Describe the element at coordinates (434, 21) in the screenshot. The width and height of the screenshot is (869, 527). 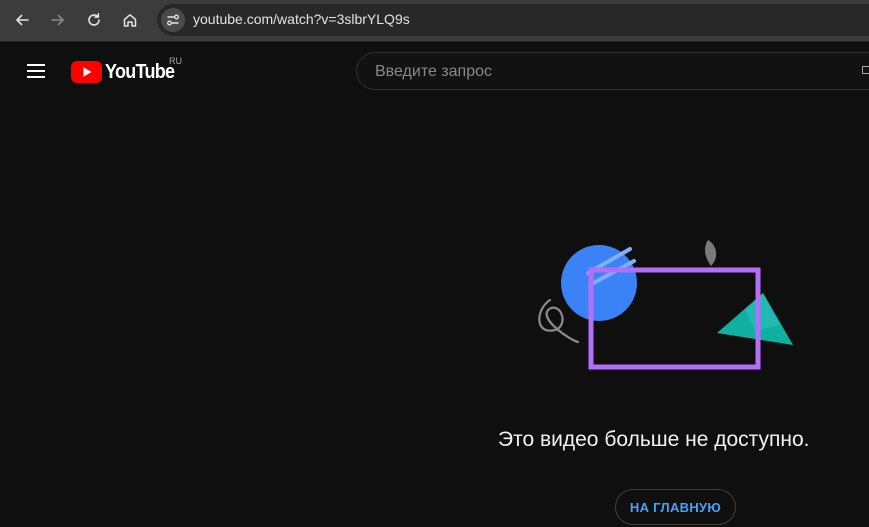
I see `browser-toolbar: youtube.com/watch?v=3slbrYLQ9s` at that location.